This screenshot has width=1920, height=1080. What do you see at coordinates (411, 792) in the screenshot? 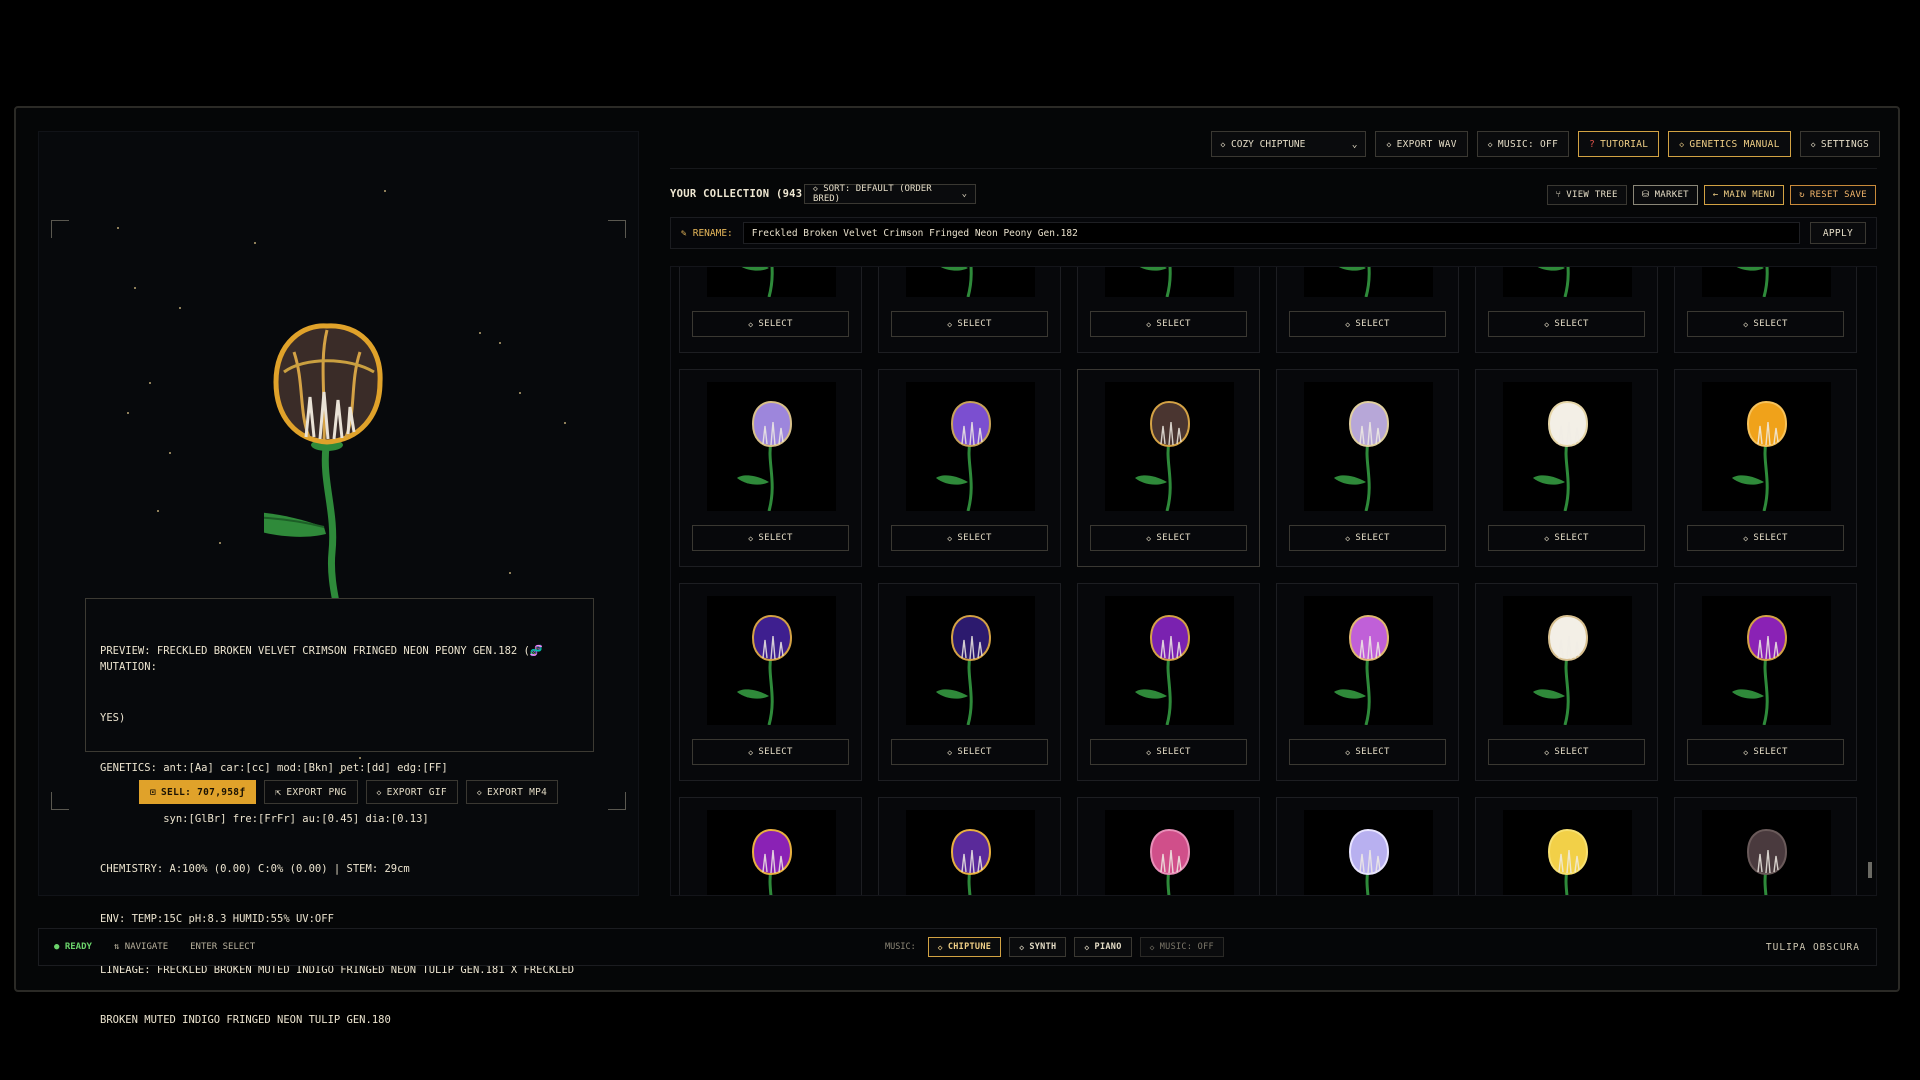
I see `export-gif-button: ◇ EXPORT GIF` at bounding box center [411, 792].